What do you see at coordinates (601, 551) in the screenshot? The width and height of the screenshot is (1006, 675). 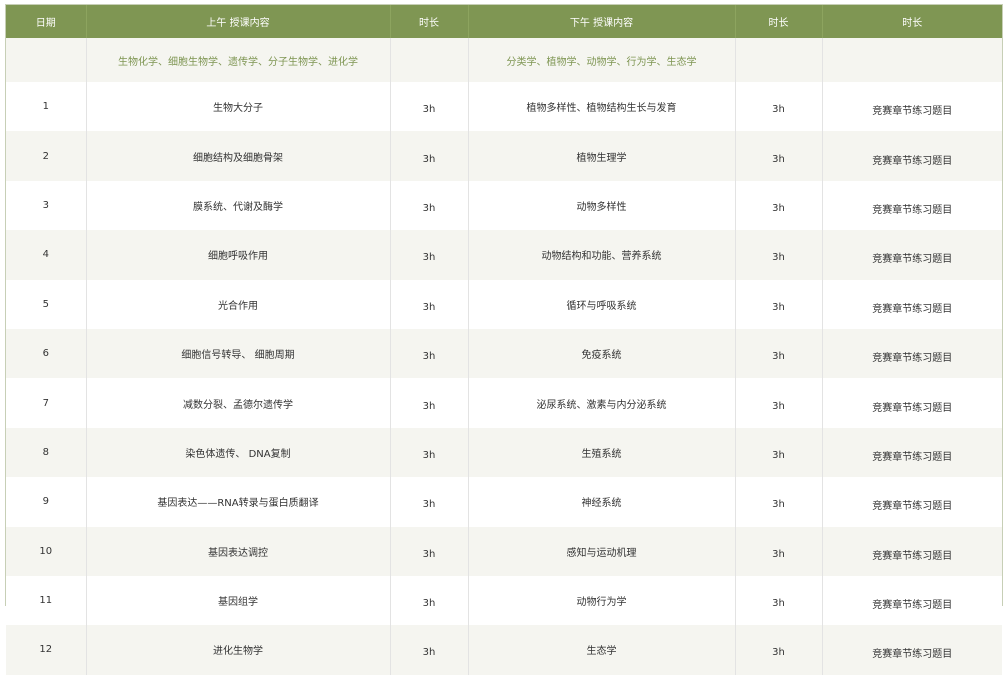 I see `cell-afternoon-content: 感知与运动机理` at bounding box center [601, 551].